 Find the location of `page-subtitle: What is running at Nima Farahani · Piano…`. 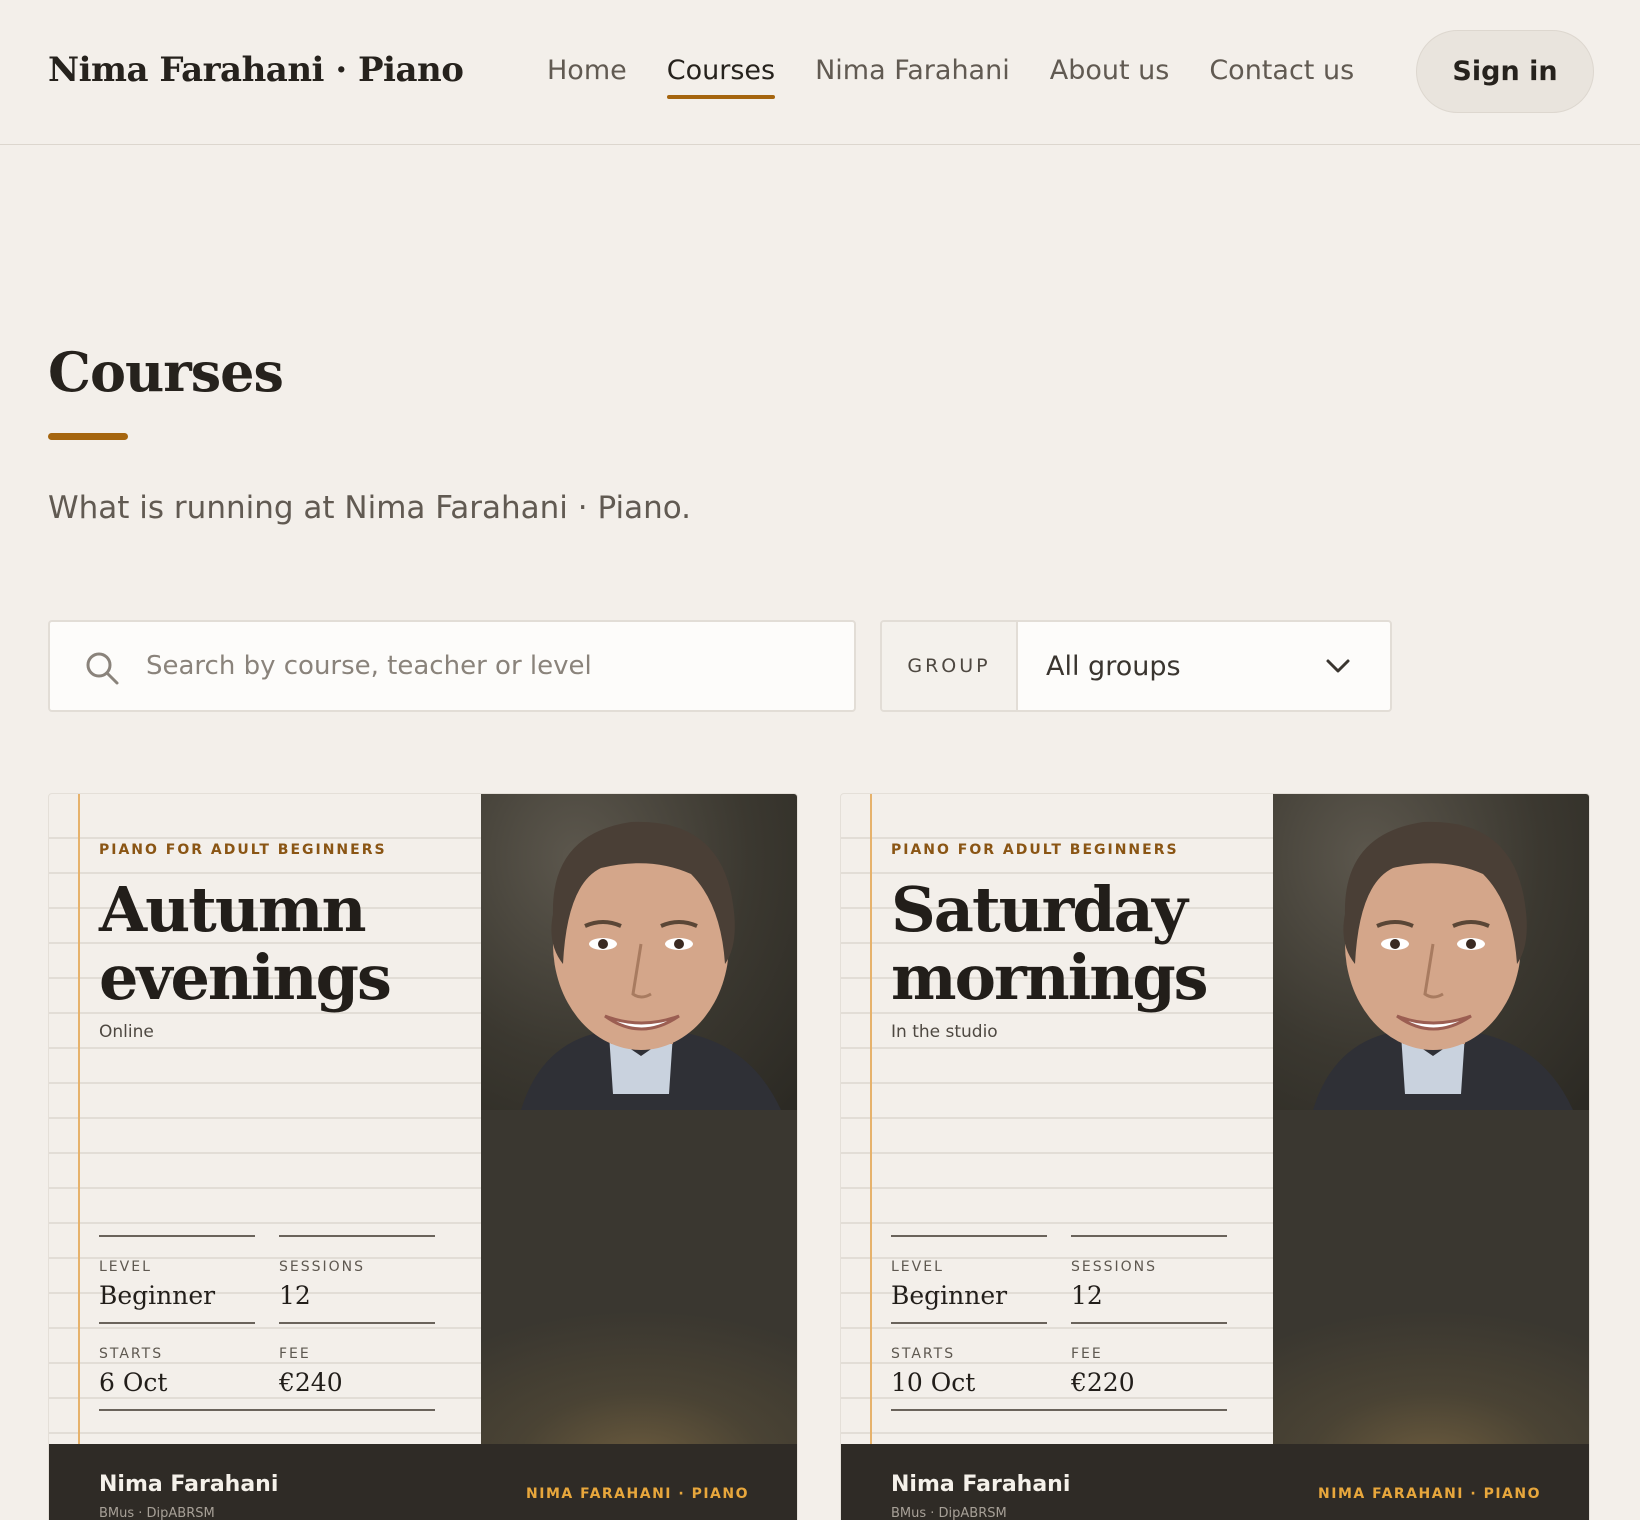

page-subtitle: What is running at Nima Farahani · Piano… is located at coordinates (369, 508).